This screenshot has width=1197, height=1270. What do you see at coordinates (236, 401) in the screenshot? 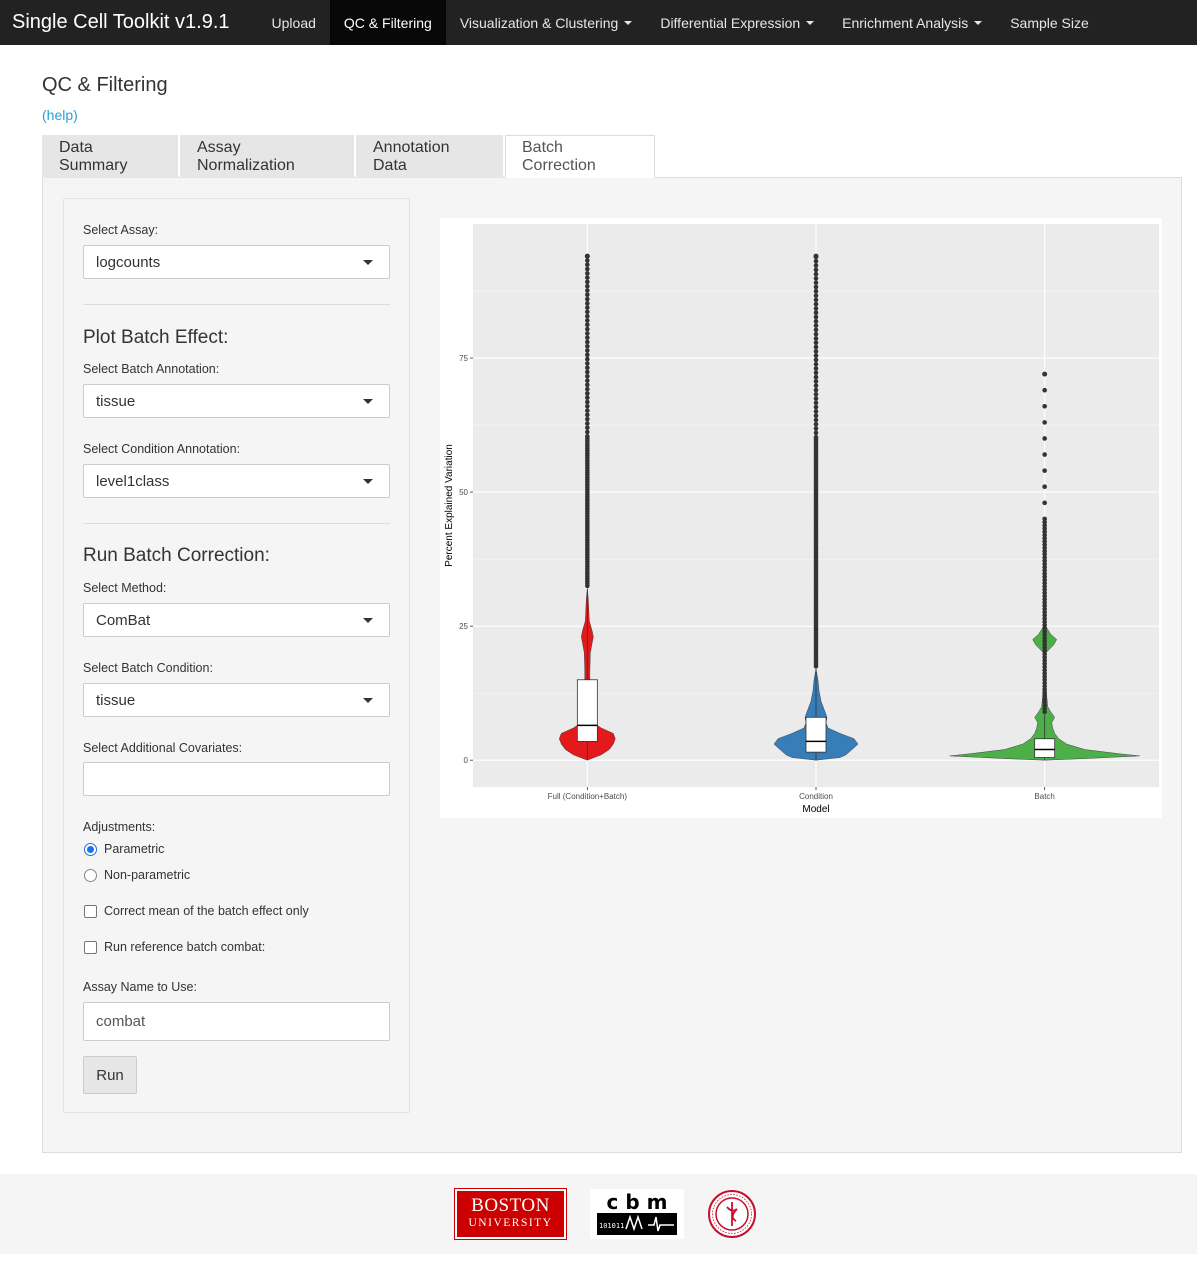
I see `batch-annotation-select: tissue` at bounding box center [236, 401].